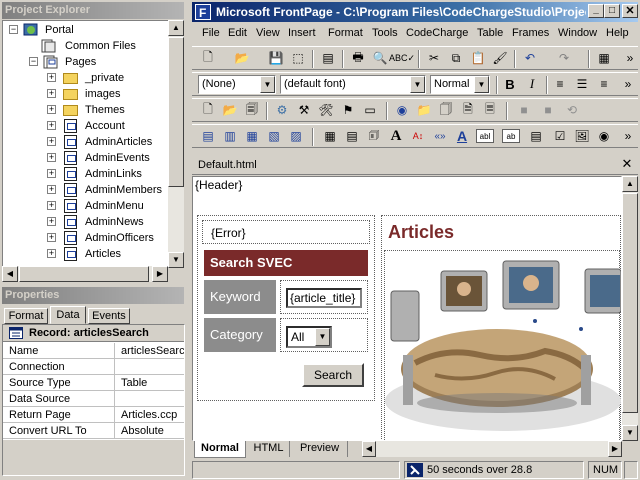  I want to click on font-select: (default font) ▼, so click(353, 84).